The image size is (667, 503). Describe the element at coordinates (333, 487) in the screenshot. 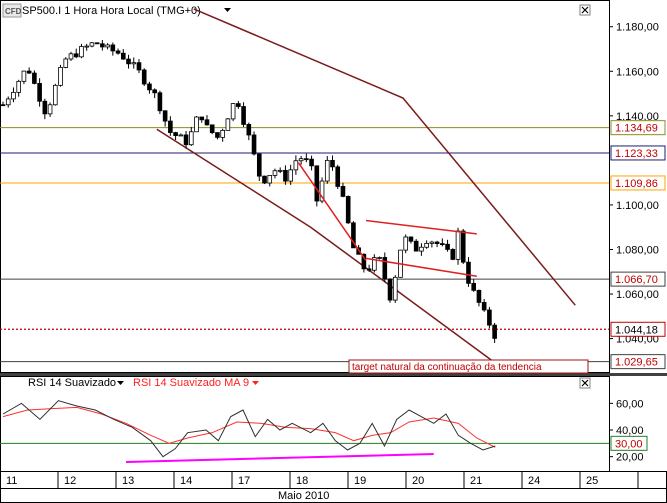

I see `time-axis-frame` at that location.